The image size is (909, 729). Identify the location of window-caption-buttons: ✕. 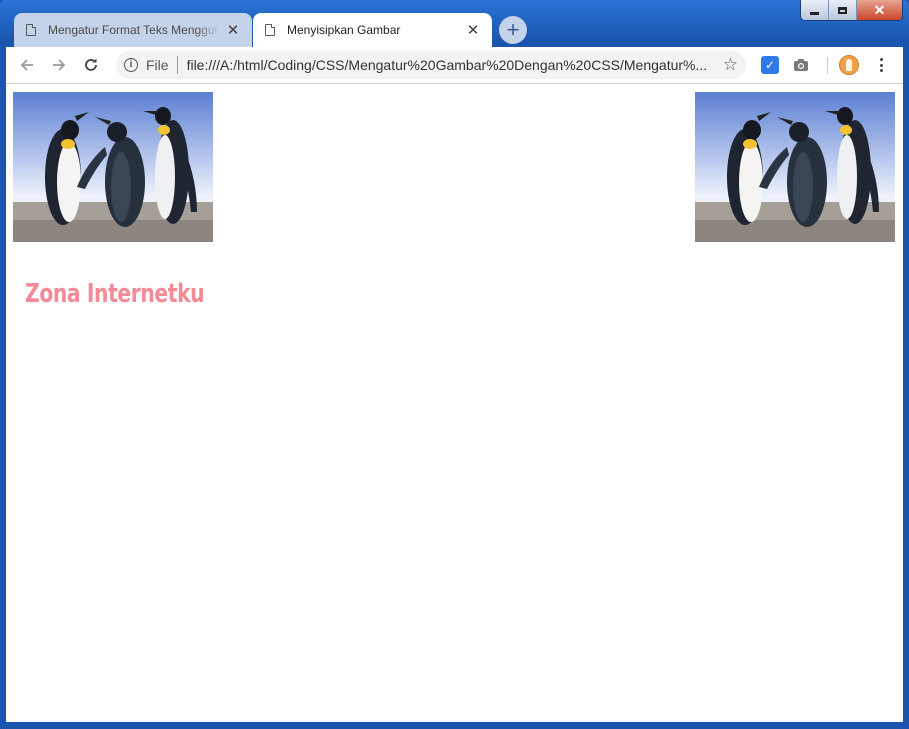
(851, 10).